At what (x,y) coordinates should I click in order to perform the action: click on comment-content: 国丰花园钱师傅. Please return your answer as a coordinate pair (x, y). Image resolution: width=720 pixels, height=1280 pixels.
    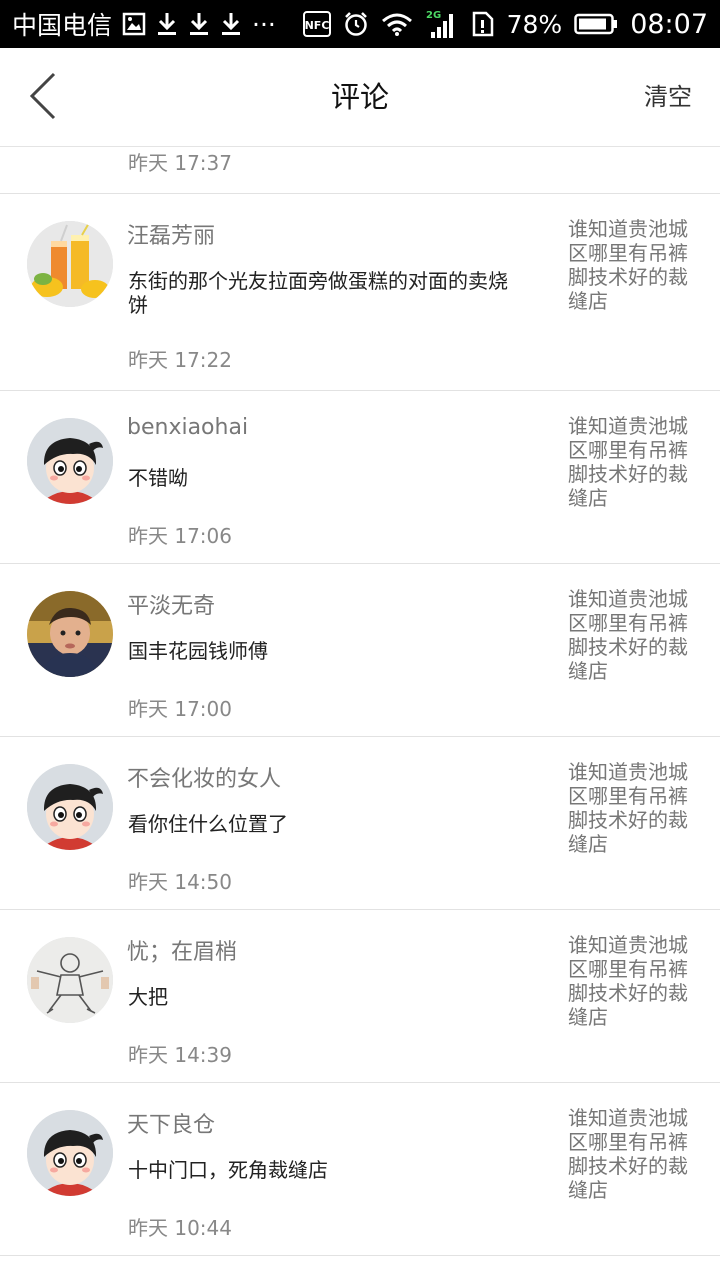
    Looking at the image, I should click on (198, 651).